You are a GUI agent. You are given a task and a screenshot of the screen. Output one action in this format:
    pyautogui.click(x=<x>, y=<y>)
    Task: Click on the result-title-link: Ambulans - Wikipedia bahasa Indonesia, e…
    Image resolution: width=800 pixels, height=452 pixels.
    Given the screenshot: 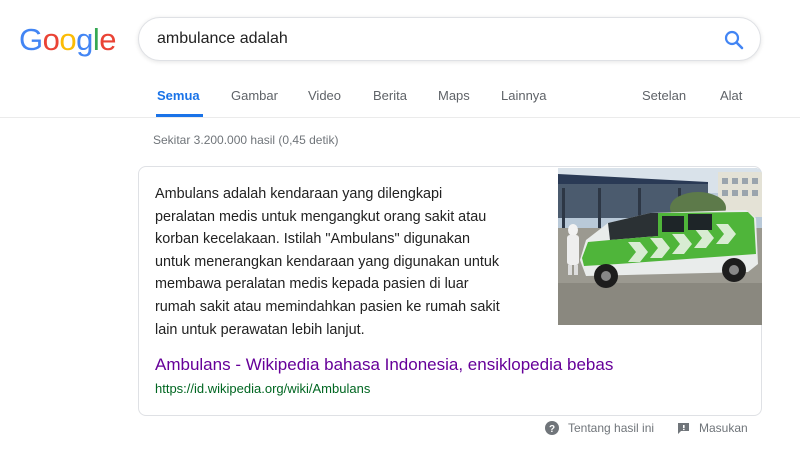 What is the action you would take?
    pyautogui.click(x=384, y=365)
    